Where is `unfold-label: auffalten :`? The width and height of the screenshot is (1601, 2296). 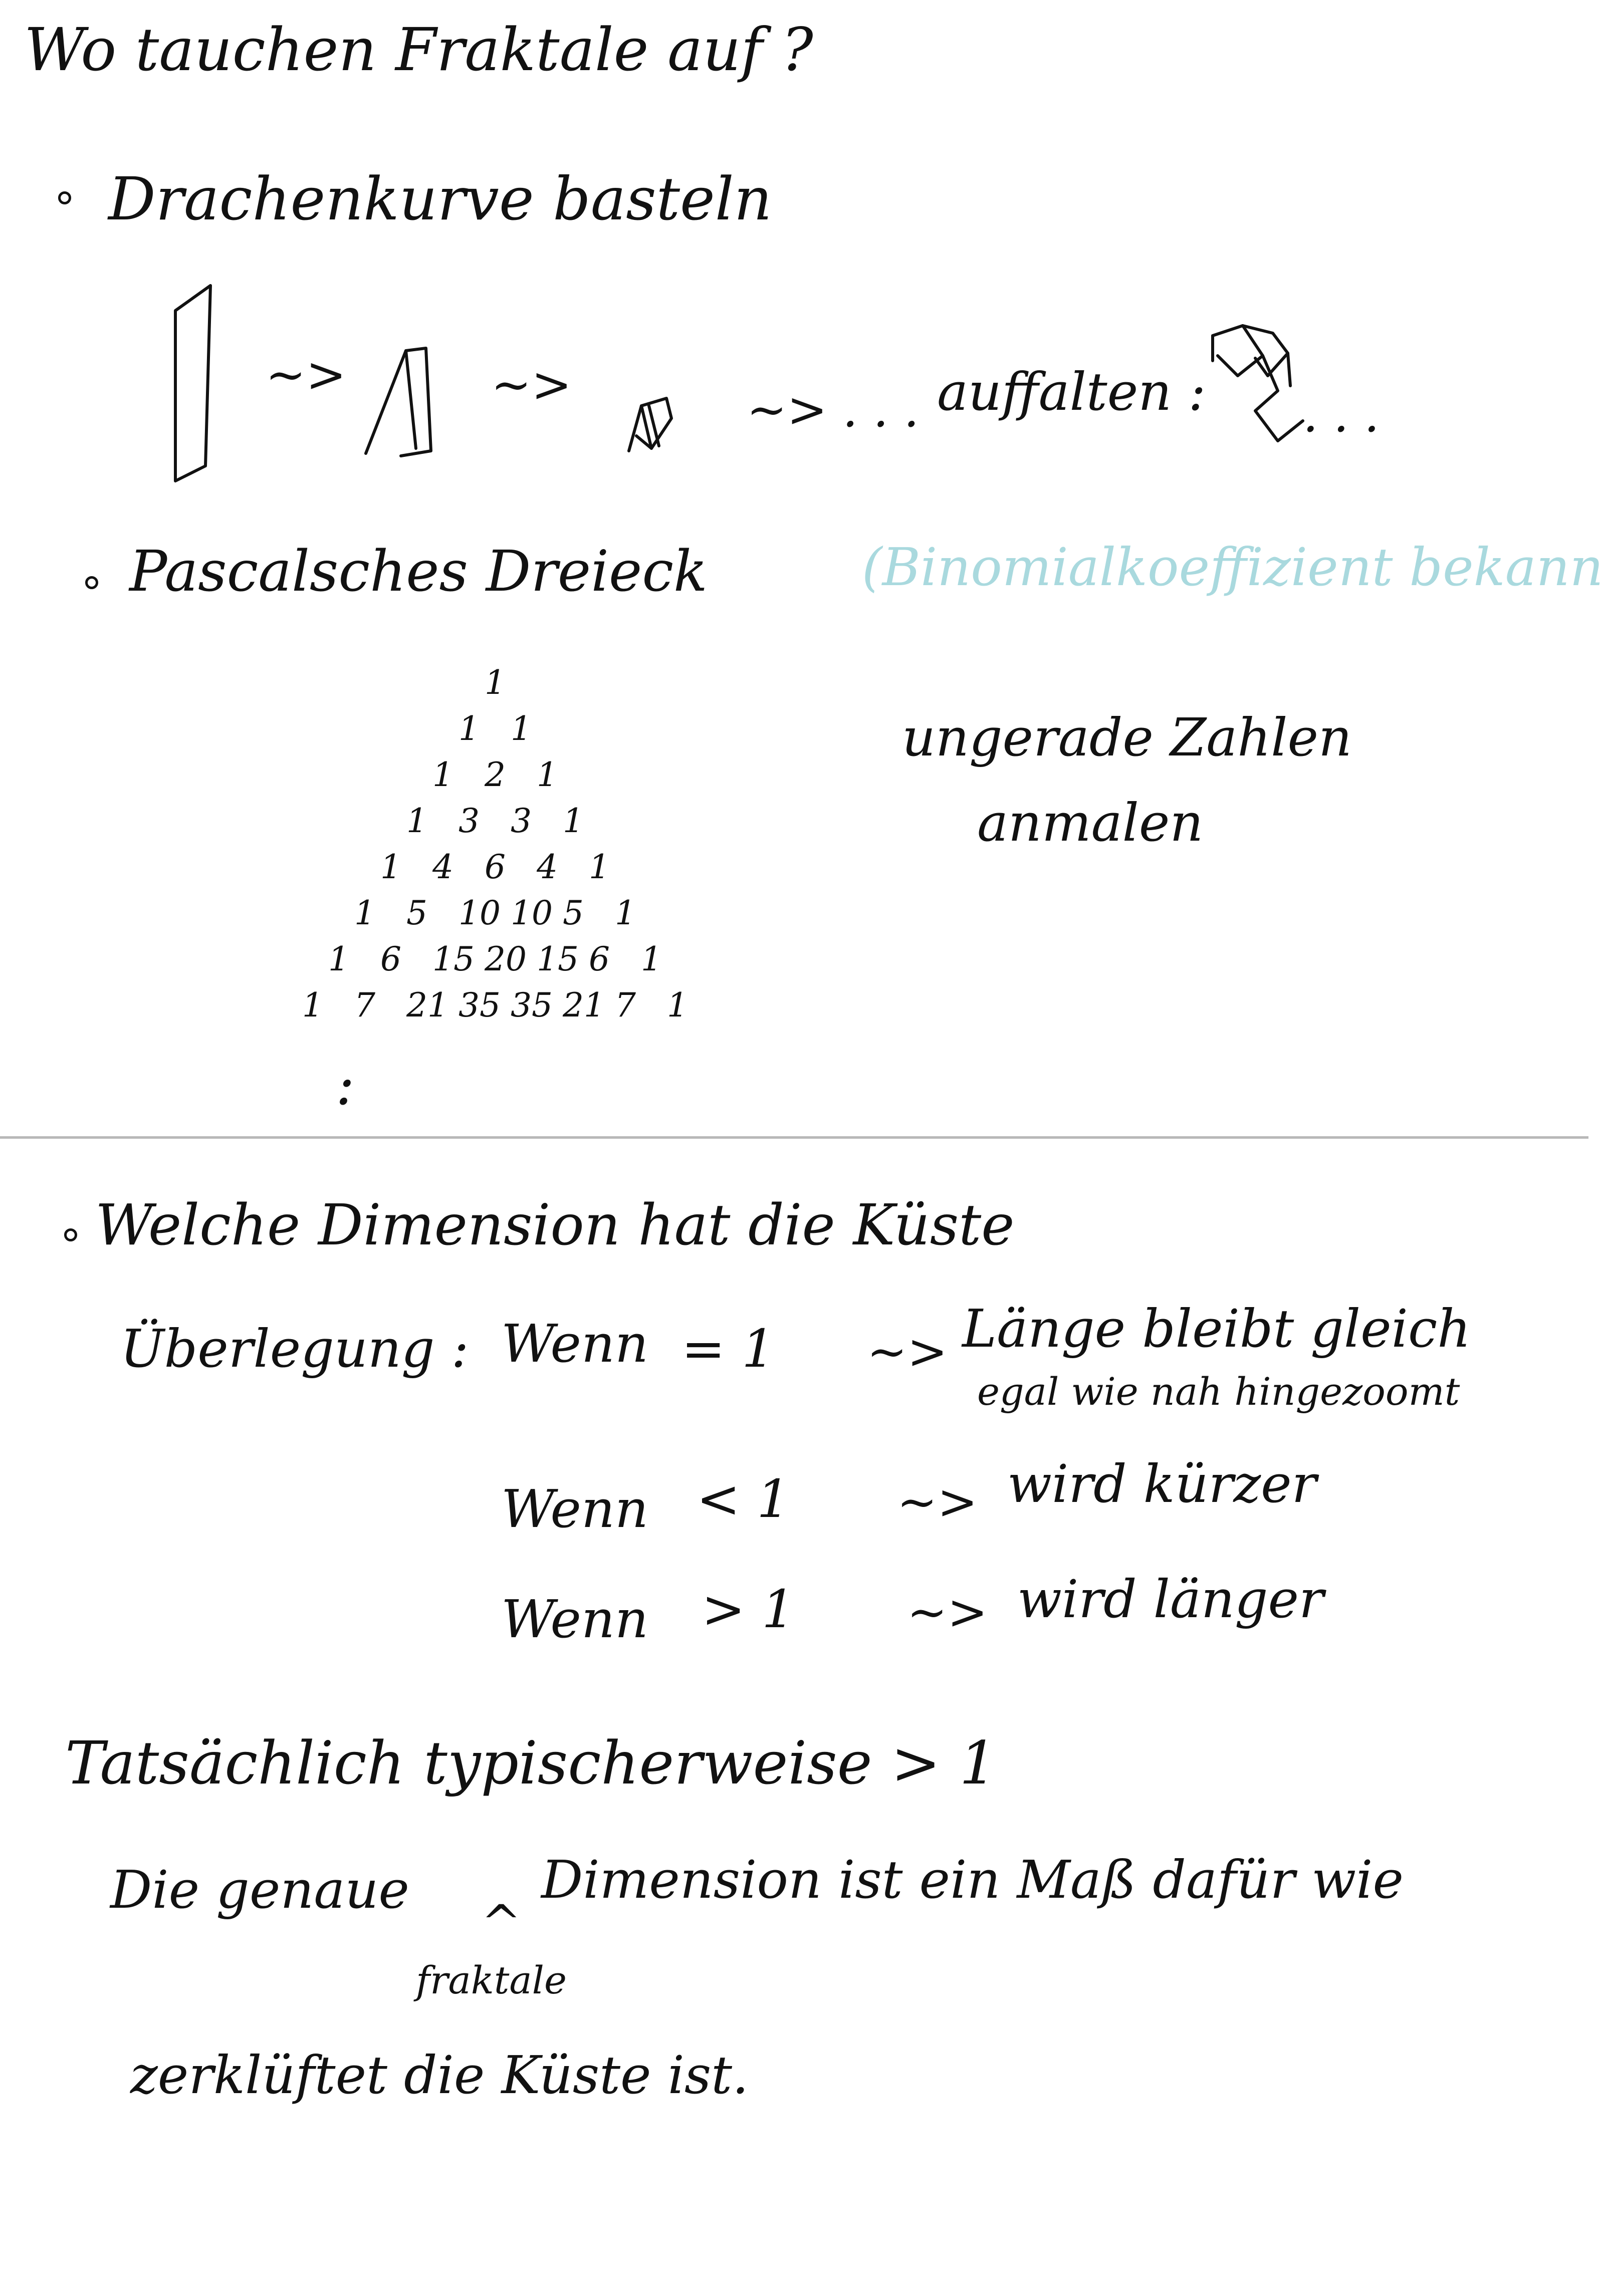
unfold-label: auffalten : is located at coordinates (1071, 391).